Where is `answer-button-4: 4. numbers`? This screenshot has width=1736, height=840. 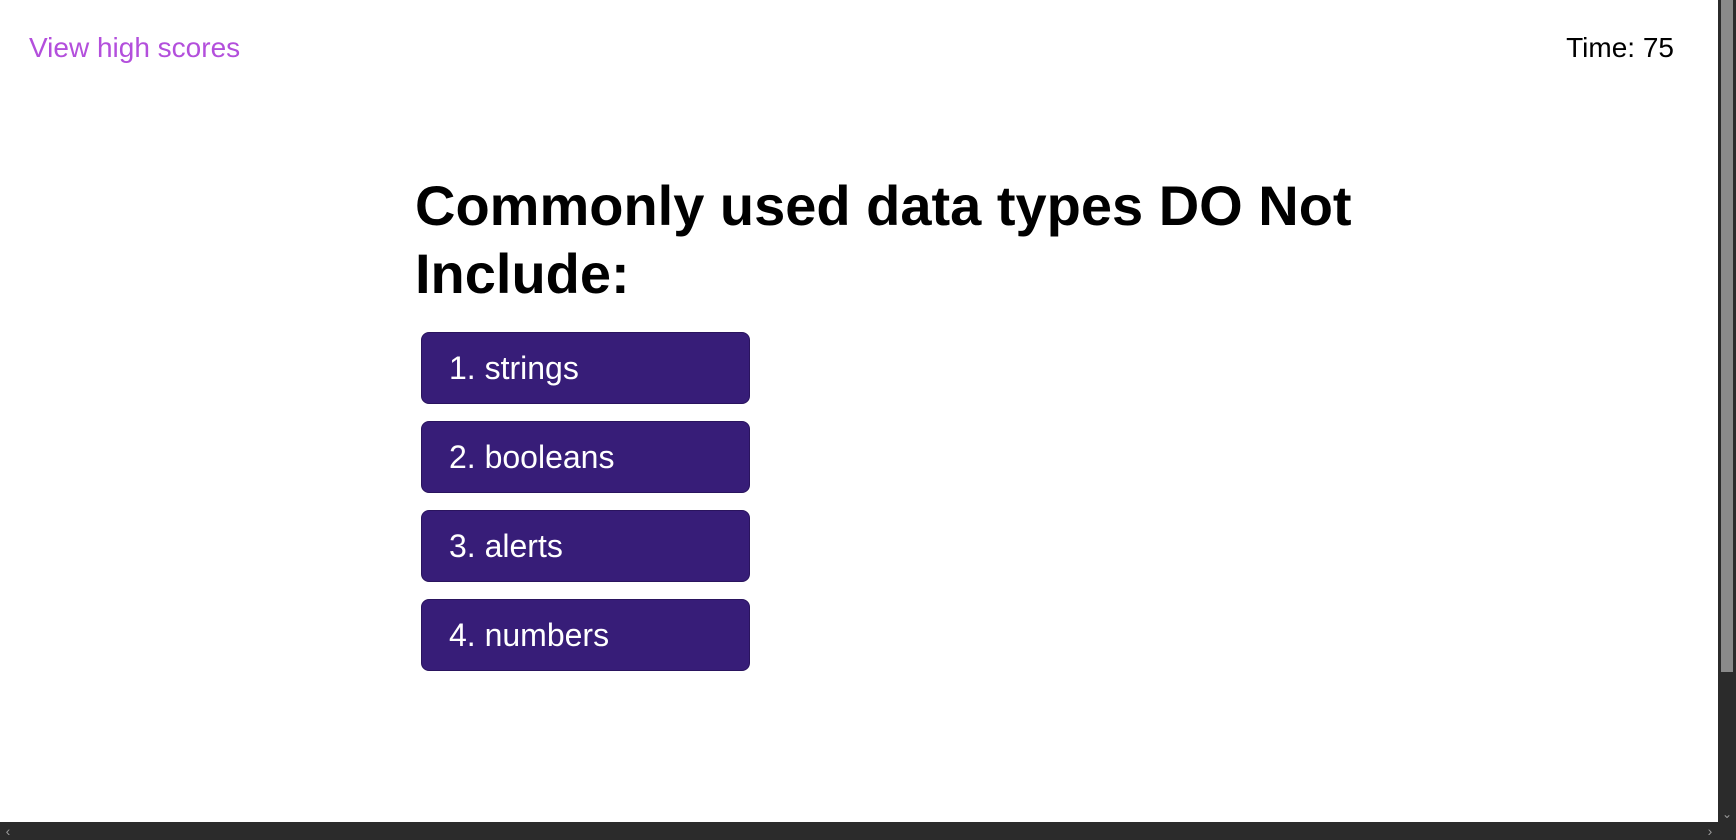 answer-button-4: 4. numbers is located at coordinates (585, 635).